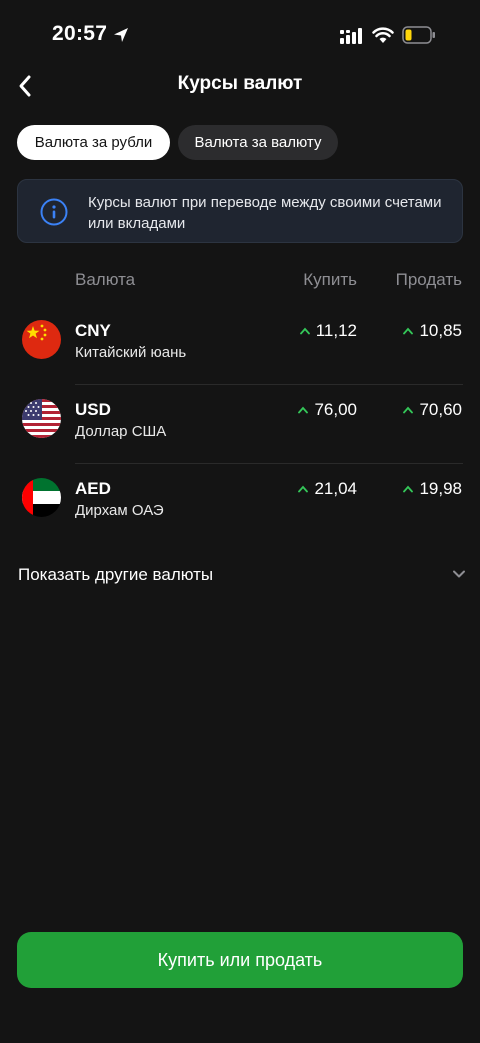 This screenshot has width=480, height=1043. Describe the element at coordinates (240, 345) in the screenshot. I see `currency-row-cny: CNY Китайский юань 11,12 10,85` at that location.